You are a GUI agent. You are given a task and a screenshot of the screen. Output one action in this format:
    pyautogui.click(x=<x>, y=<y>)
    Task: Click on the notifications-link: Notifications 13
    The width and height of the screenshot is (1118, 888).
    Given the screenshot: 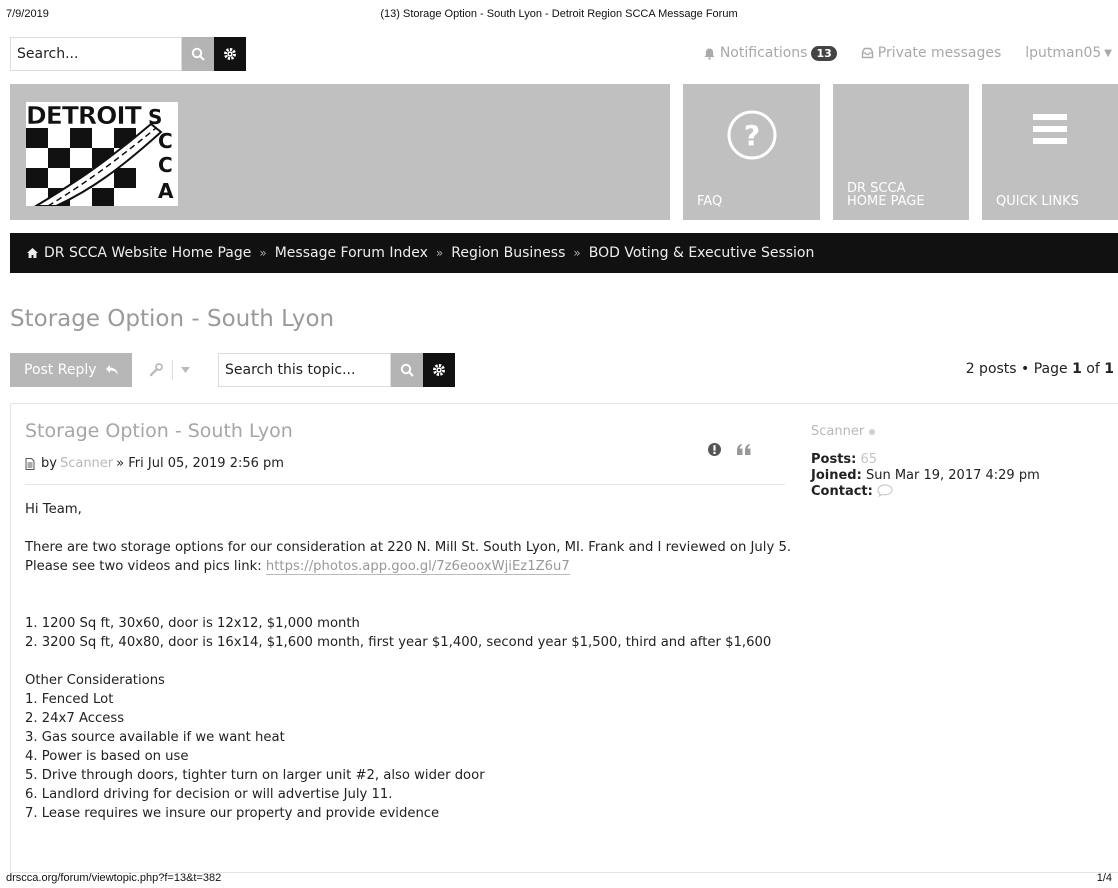 What is the action you would take?
    pyautogui.click(x=770, y=53)
    